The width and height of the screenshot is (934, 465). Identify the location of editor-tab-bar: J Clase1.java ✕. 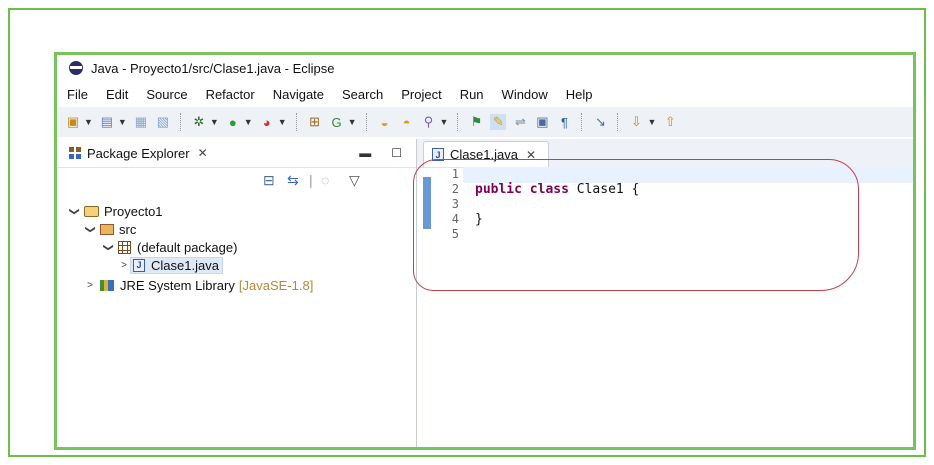
(665, 153).